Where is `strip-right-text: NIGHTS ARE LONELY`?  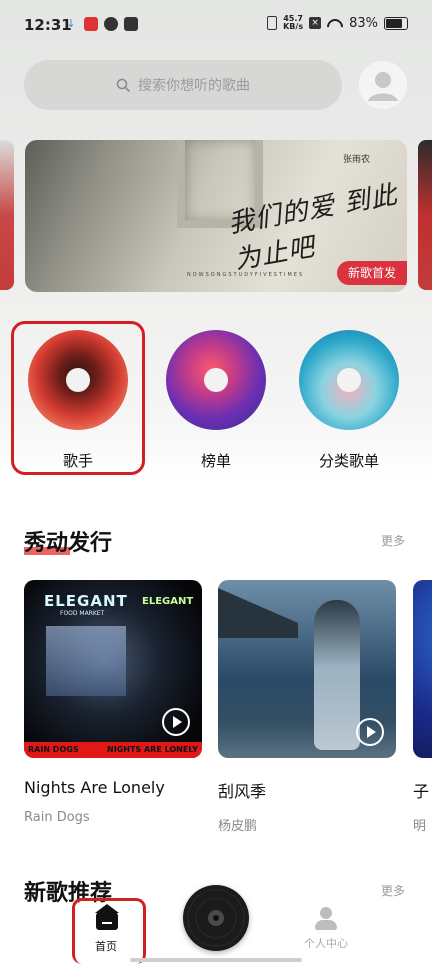
strip-right-text: NIGHTS ARE LONELY is located at coordinates (152, 749).